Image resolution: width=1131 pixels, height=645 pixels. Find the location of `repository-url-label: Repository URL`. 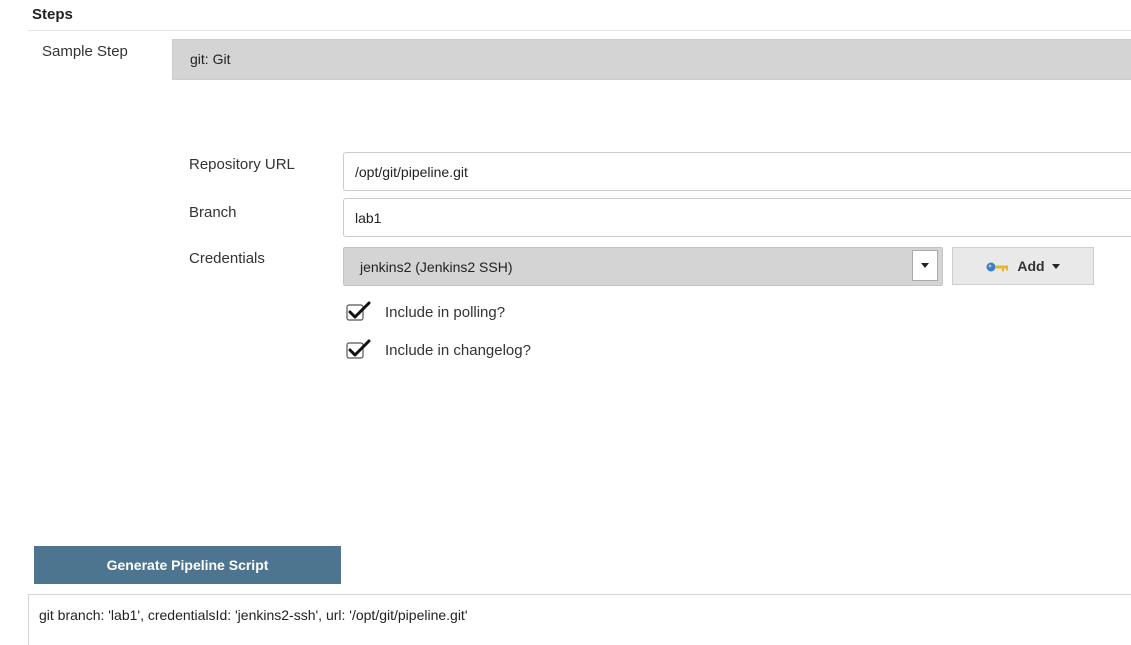

repository-url-label: Repository URL is located at coordinates (242, 164).